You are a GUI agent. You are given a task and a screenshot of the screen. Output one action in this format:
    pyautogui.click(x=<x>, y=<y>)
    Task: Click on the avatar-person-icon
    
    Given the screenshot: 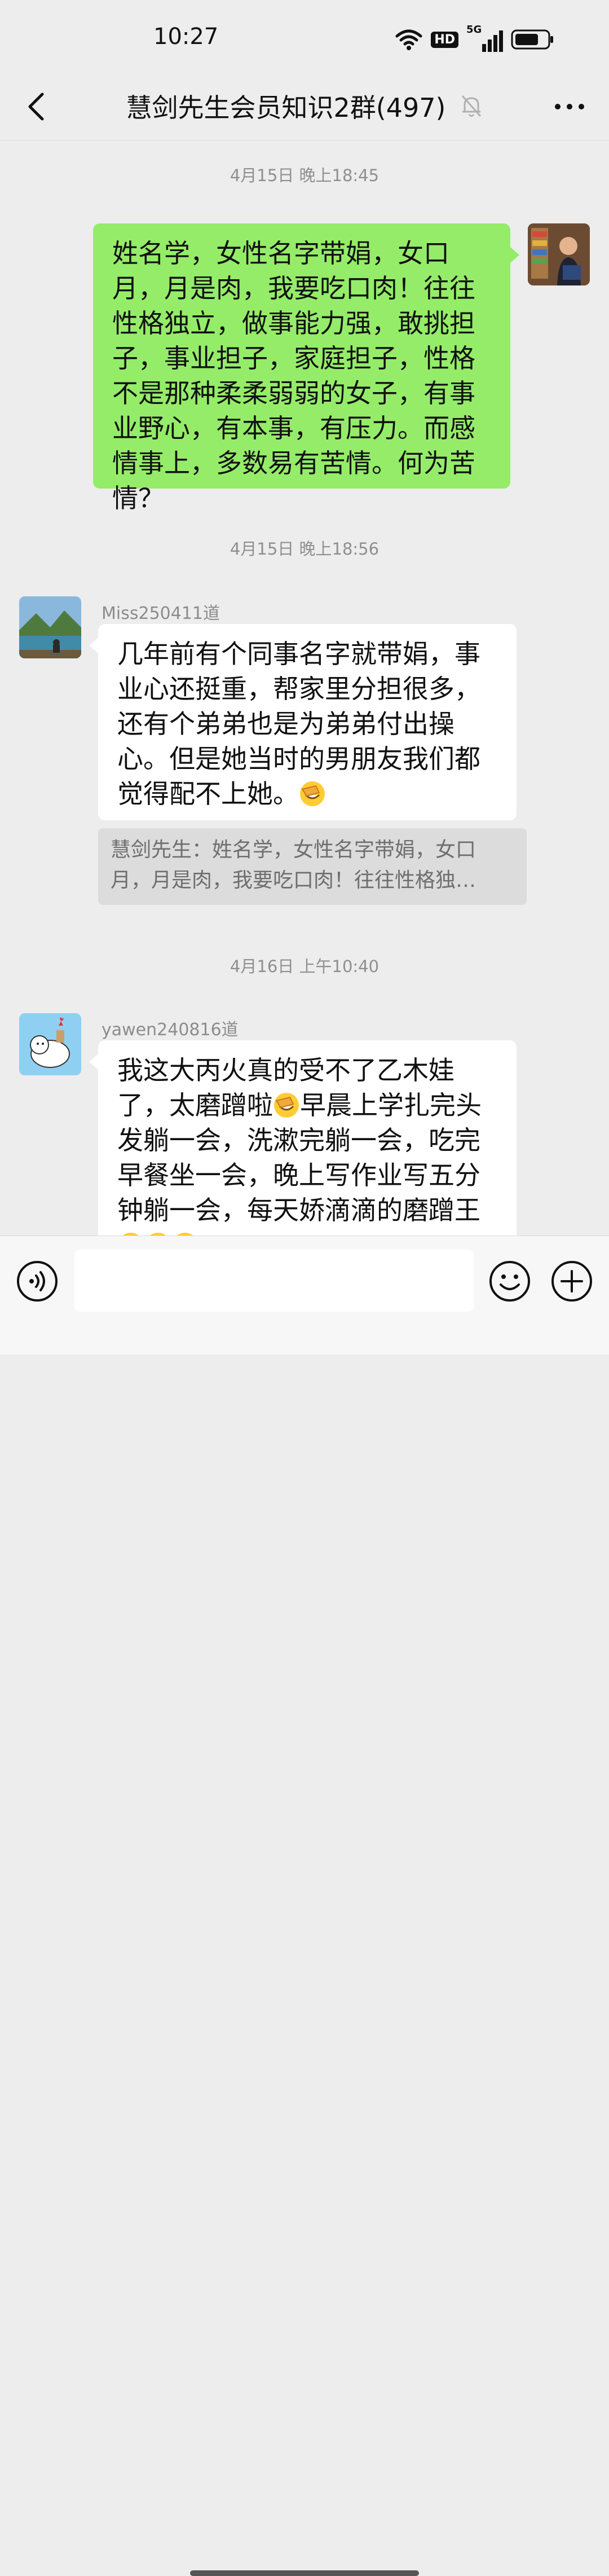 What is the action you would take?
    pyautogui.click(x=559, y=254)
    